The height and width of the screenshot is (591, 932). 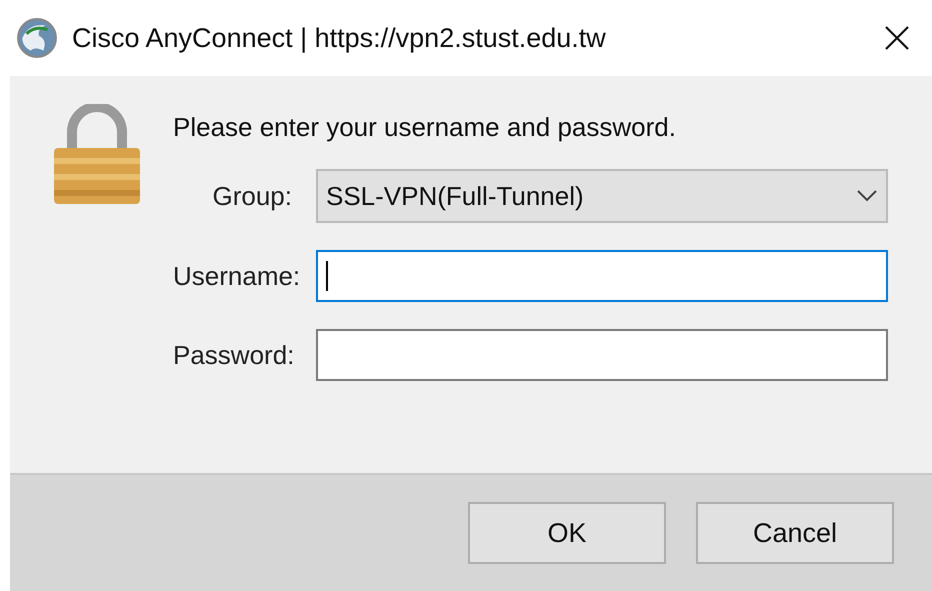 What do you see at coordinates (37, 38) in the screenshot?
I see `globe-logo-icon` at bounding box center [37, 38].